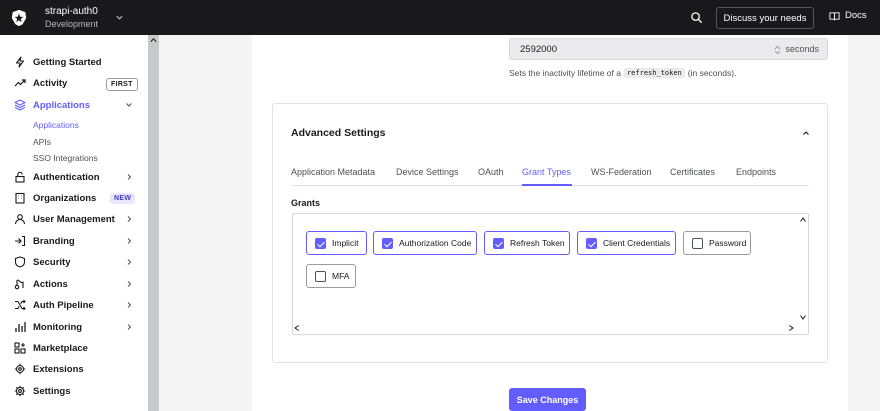 Image resolution: width=880 pixels, height=411 pixels. I want to click on inactivity-lifetime-value: 2592000, so click(538, 49).